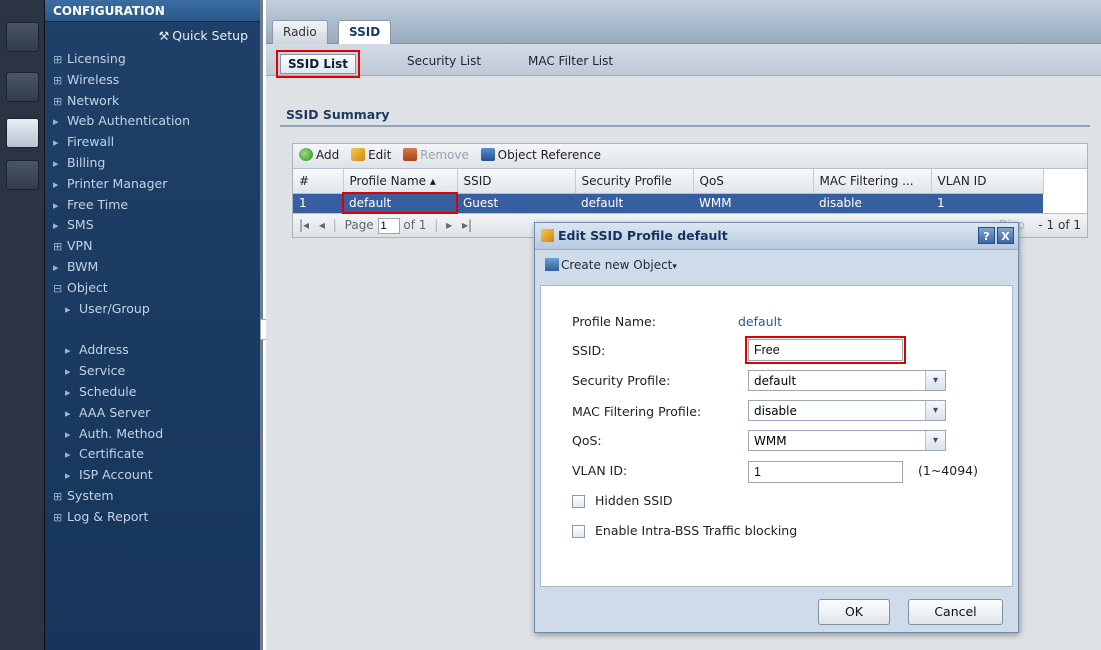 The image size is (1101, 650). What do you see at coordinates (358, 154) in the screenshot?
I see `edit-pencil-icon` at bounding box center [358, 154].